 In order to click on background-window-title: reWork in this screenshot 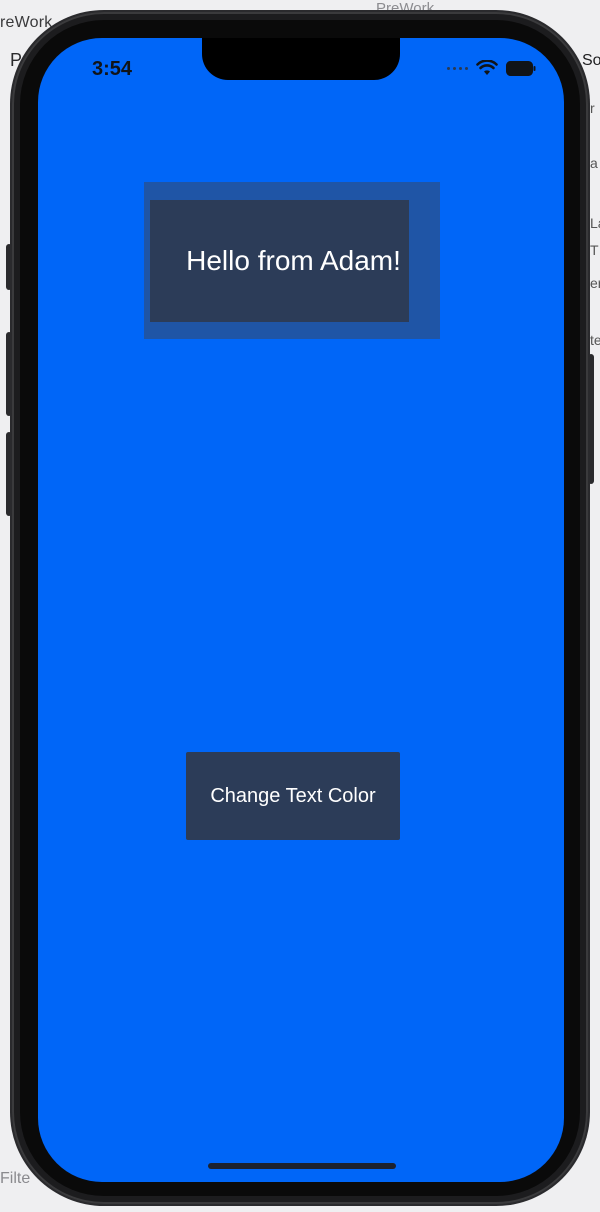, I will do `click(26, 22)`.